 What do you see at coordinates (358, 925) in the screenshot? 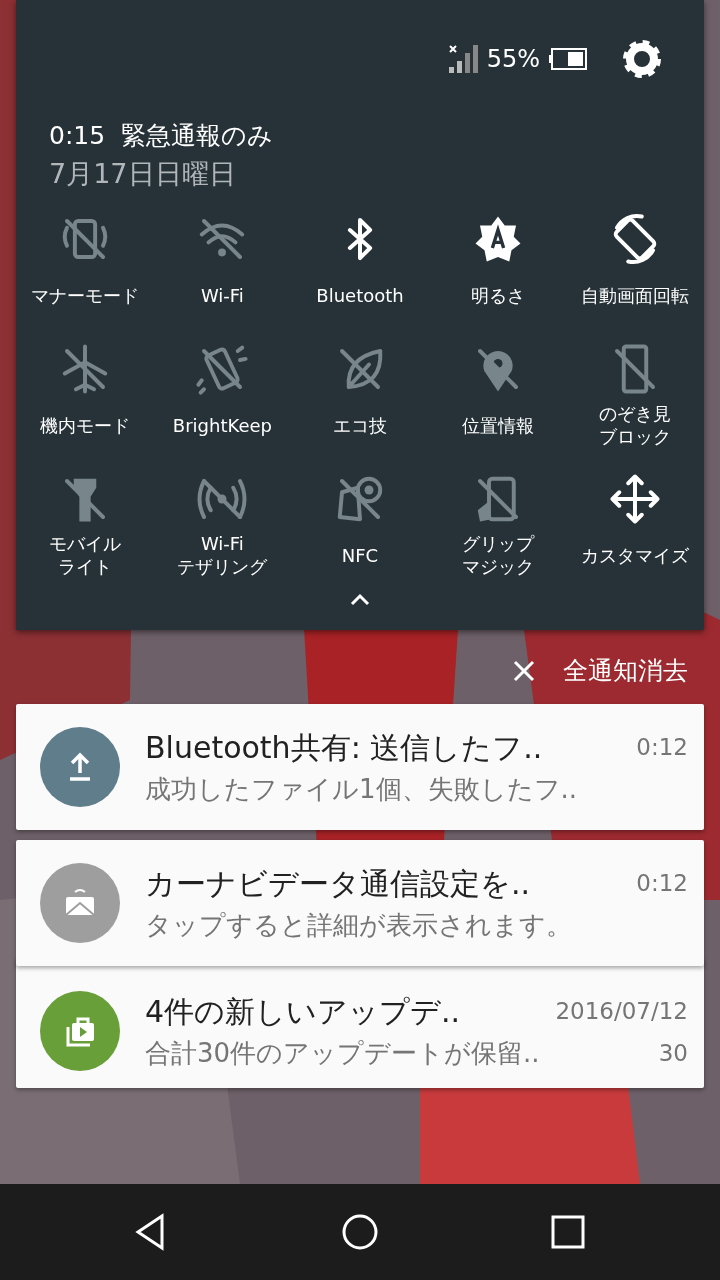
I see `notification-text: タップすると詳細が表示されます。` at bounding box center [358, 925].